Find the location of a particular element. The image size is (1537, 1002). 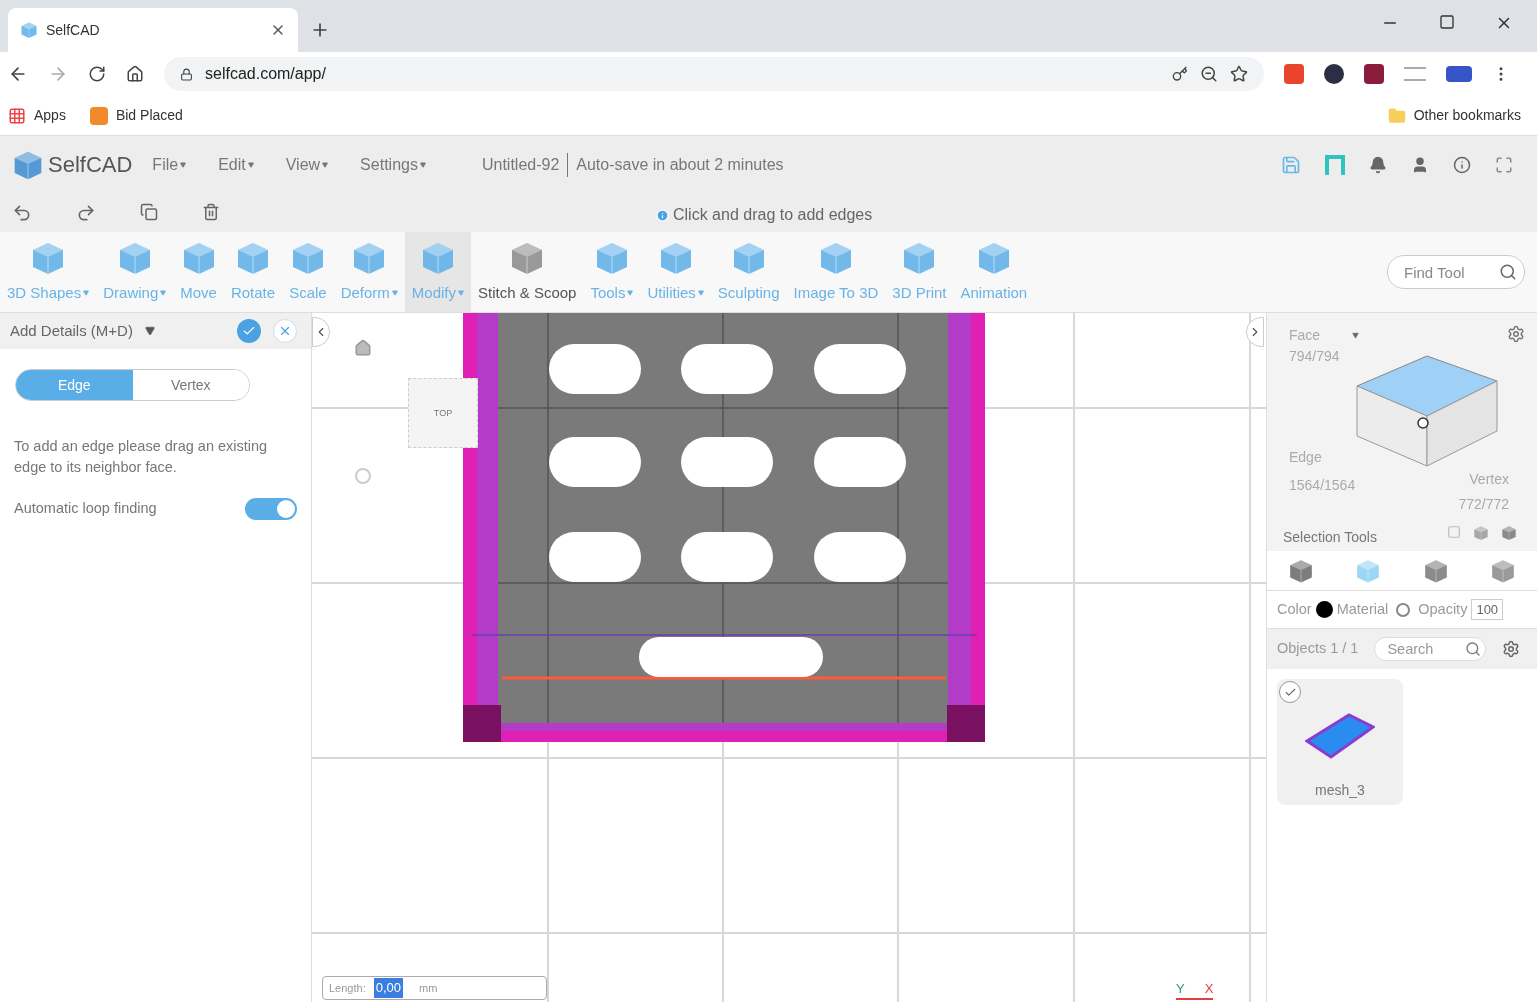

document-title: Untitled-92 is located at coordinates (525, 164).